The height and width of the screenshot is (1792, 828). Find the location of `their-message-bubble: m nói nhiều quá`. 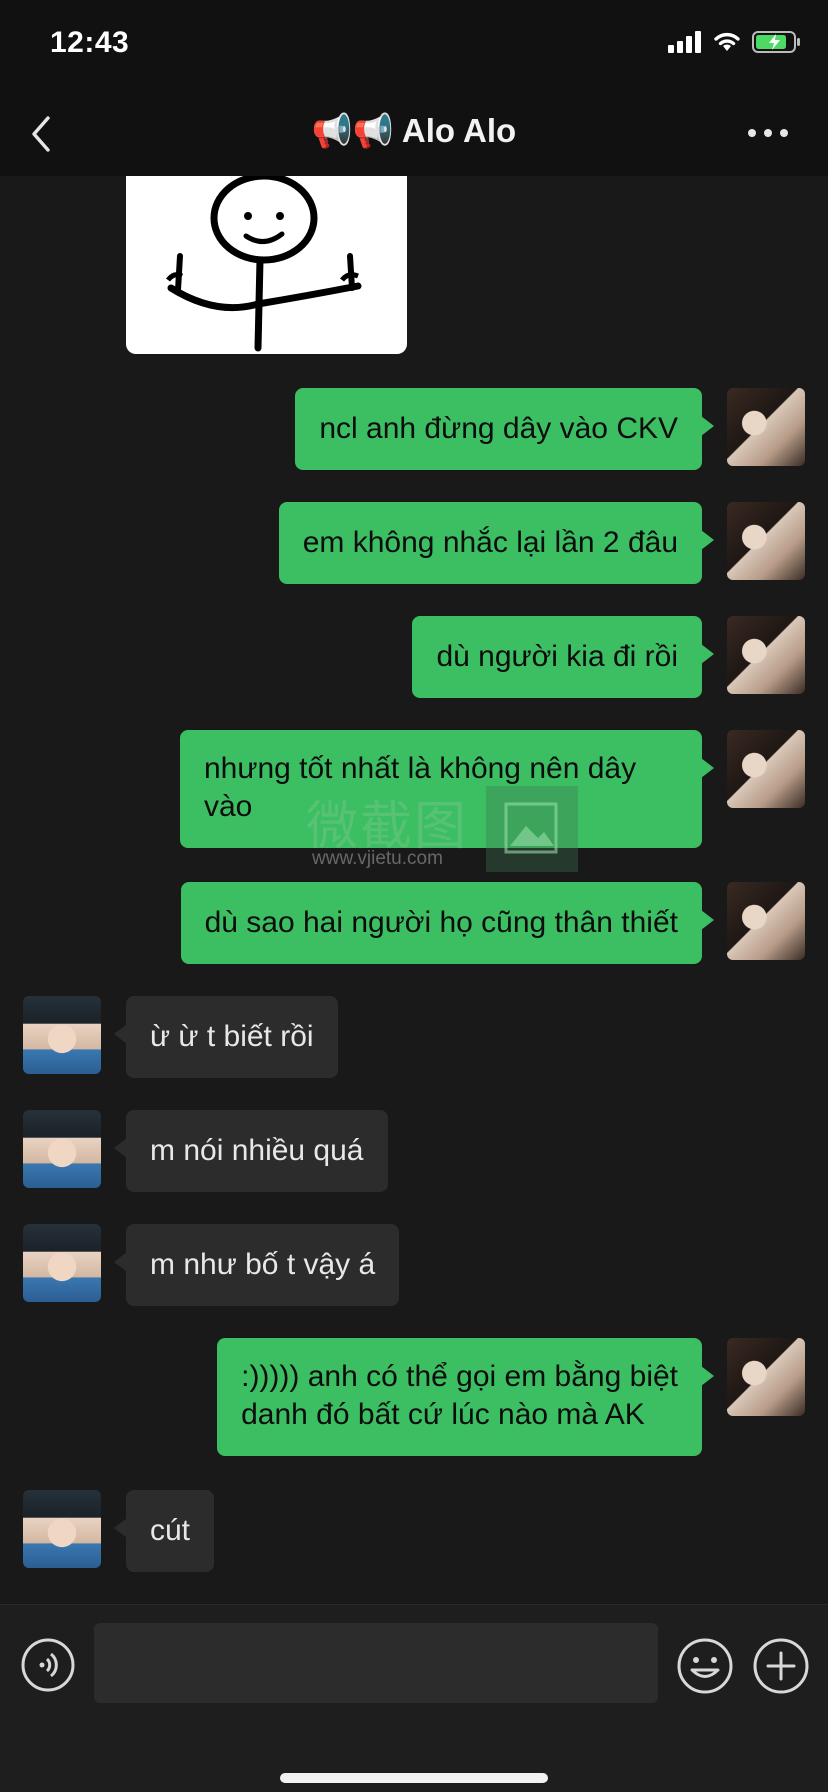

their-message-bubble: m nói nhiều quá is located at coordinates (251, 1151).